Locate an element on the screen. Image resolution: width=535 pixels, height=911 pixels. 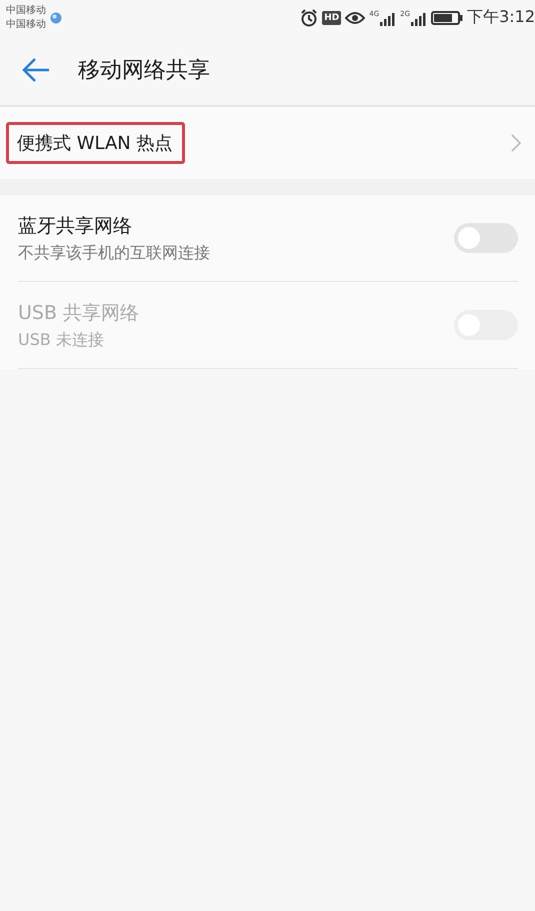
setting-subtitle: USB 未连接 is located at coordinates (61, 340).